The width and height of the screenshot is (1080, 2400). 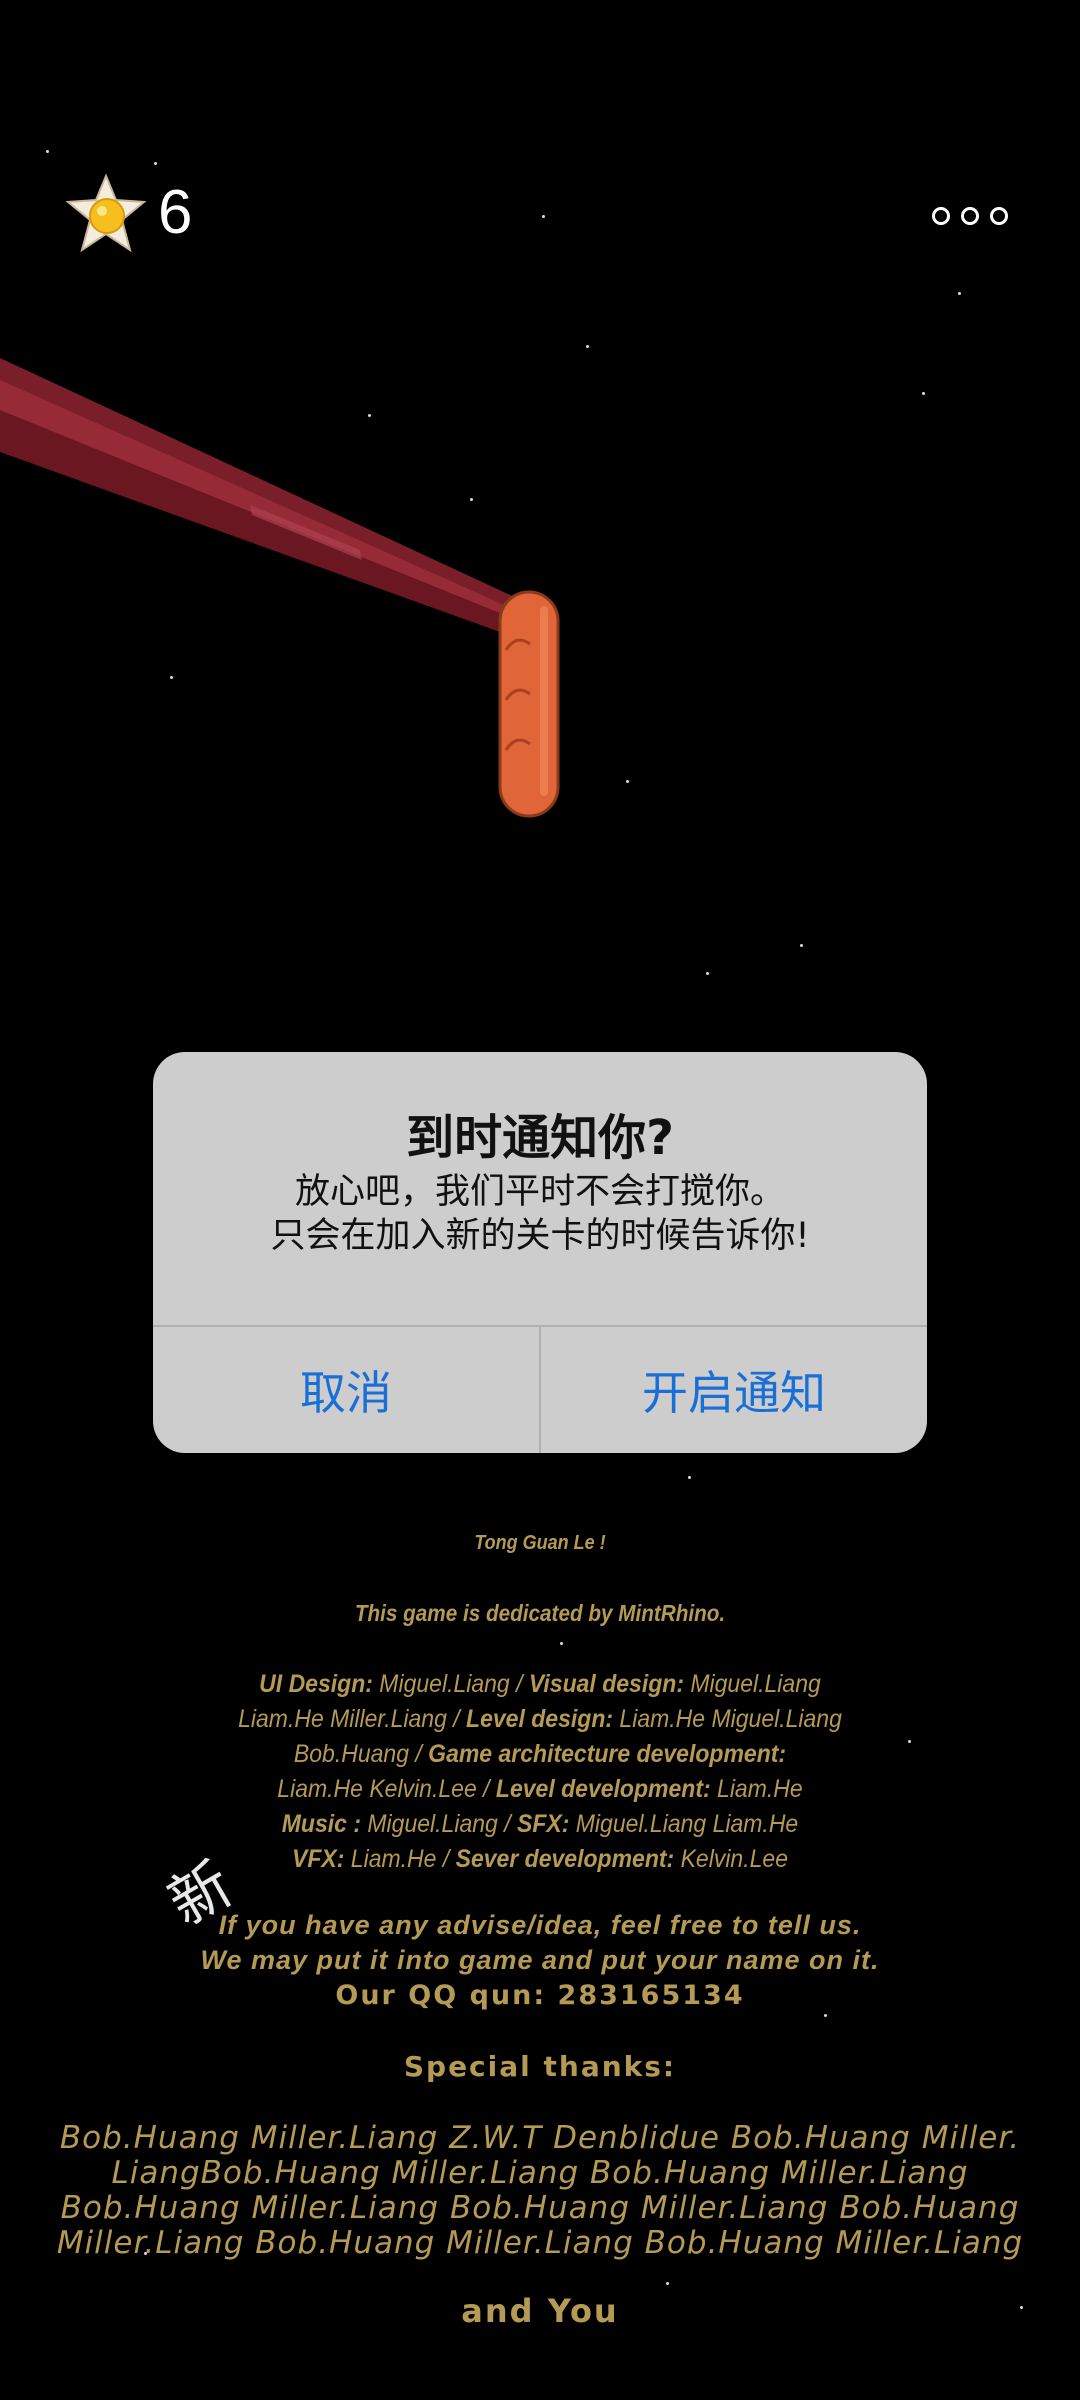 I want to click on dialog-message: 放心吧，我们平时不会打搅你。 只会在加入新的关卡的时候告诉你!, so click(x=540, y=1214).